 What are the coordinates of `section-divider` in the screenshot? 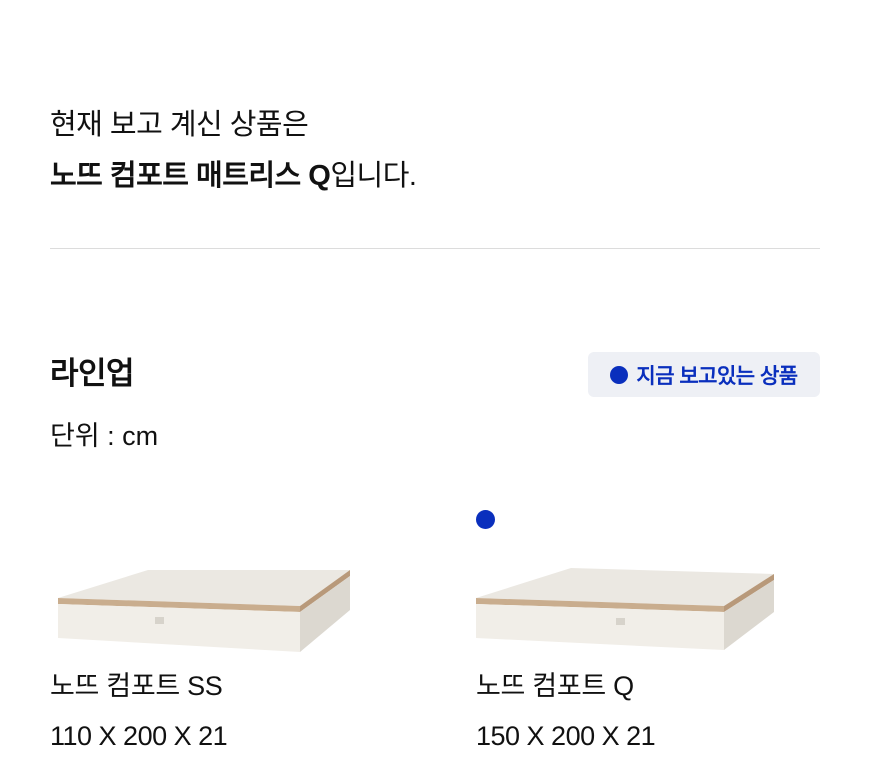 It's located at (435, 248).